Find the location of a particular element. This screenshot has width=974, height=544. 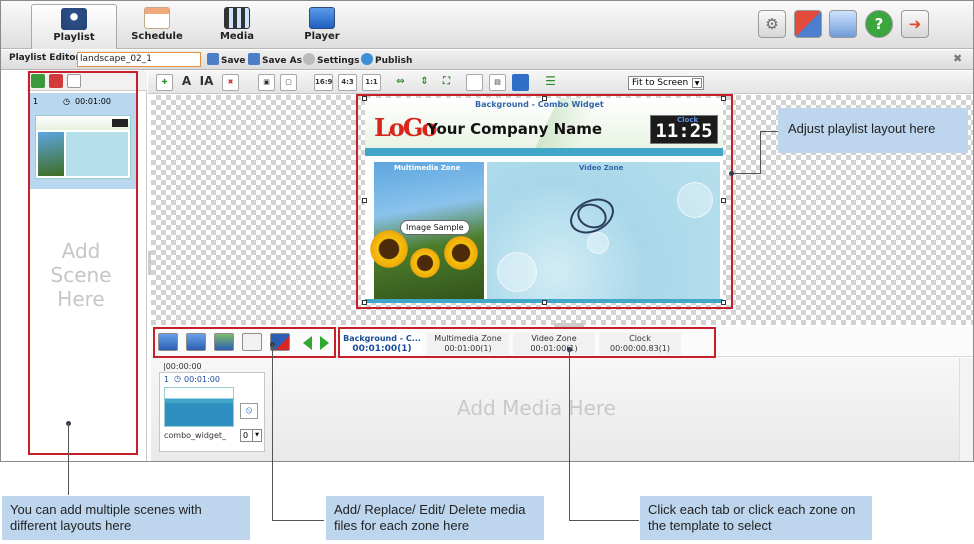

bring-forward-icon: ▣ is located at coordinates (266, 82).